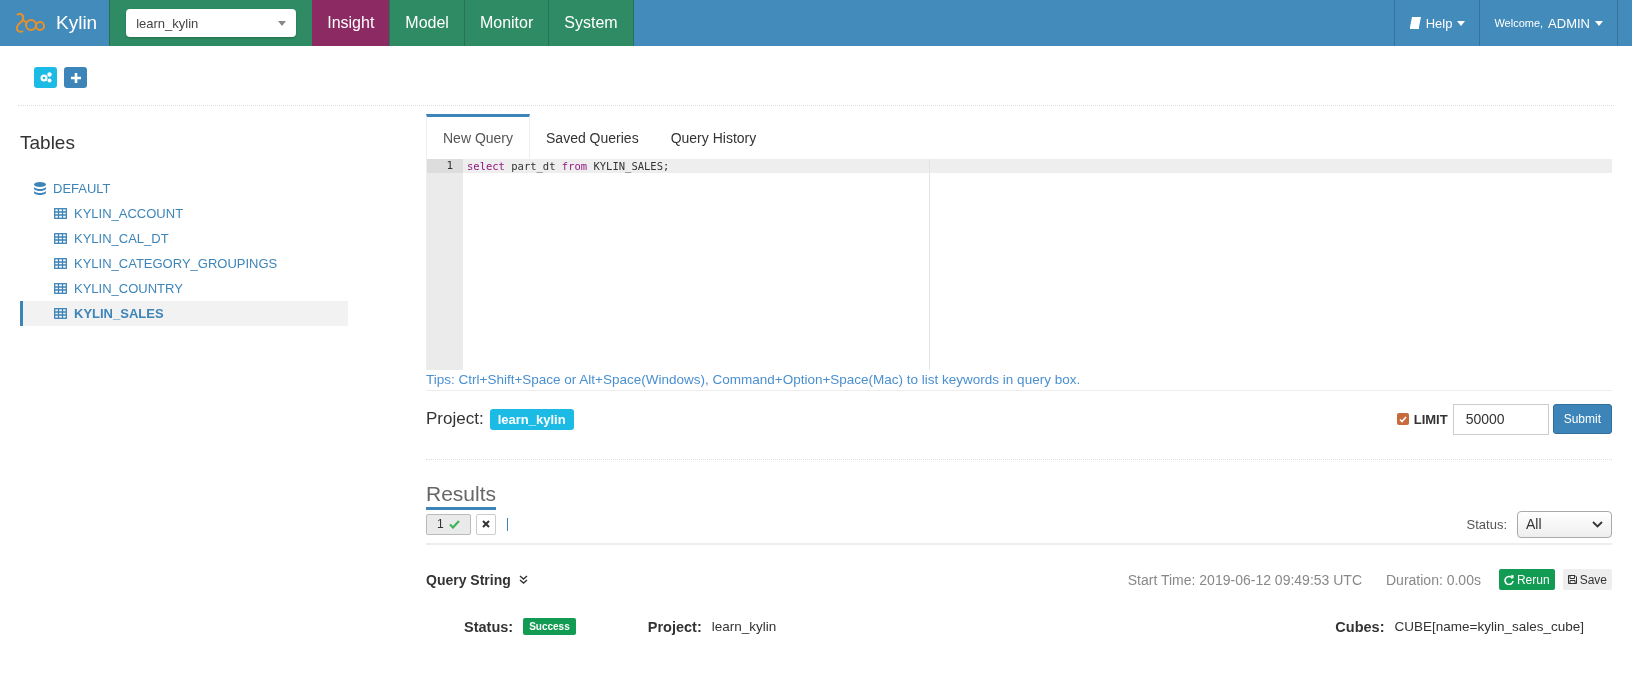 Image resolution: width=1632 pixels, height=675 pixels. I want to click on status-label: Status:, so click(1486, 524).